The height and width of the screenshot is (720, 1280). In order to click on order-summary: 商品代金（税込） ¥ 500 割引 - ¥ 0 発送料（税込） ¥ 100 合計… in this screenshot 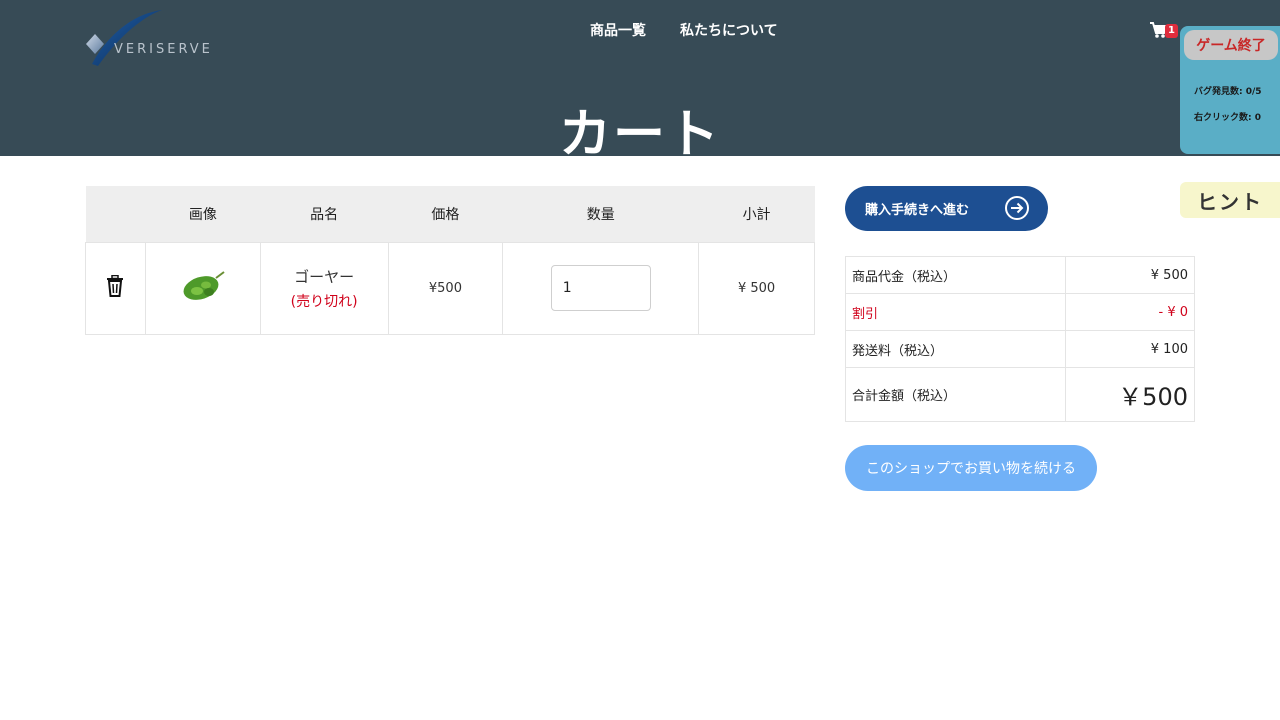, I will do `click(1020, 339)`.